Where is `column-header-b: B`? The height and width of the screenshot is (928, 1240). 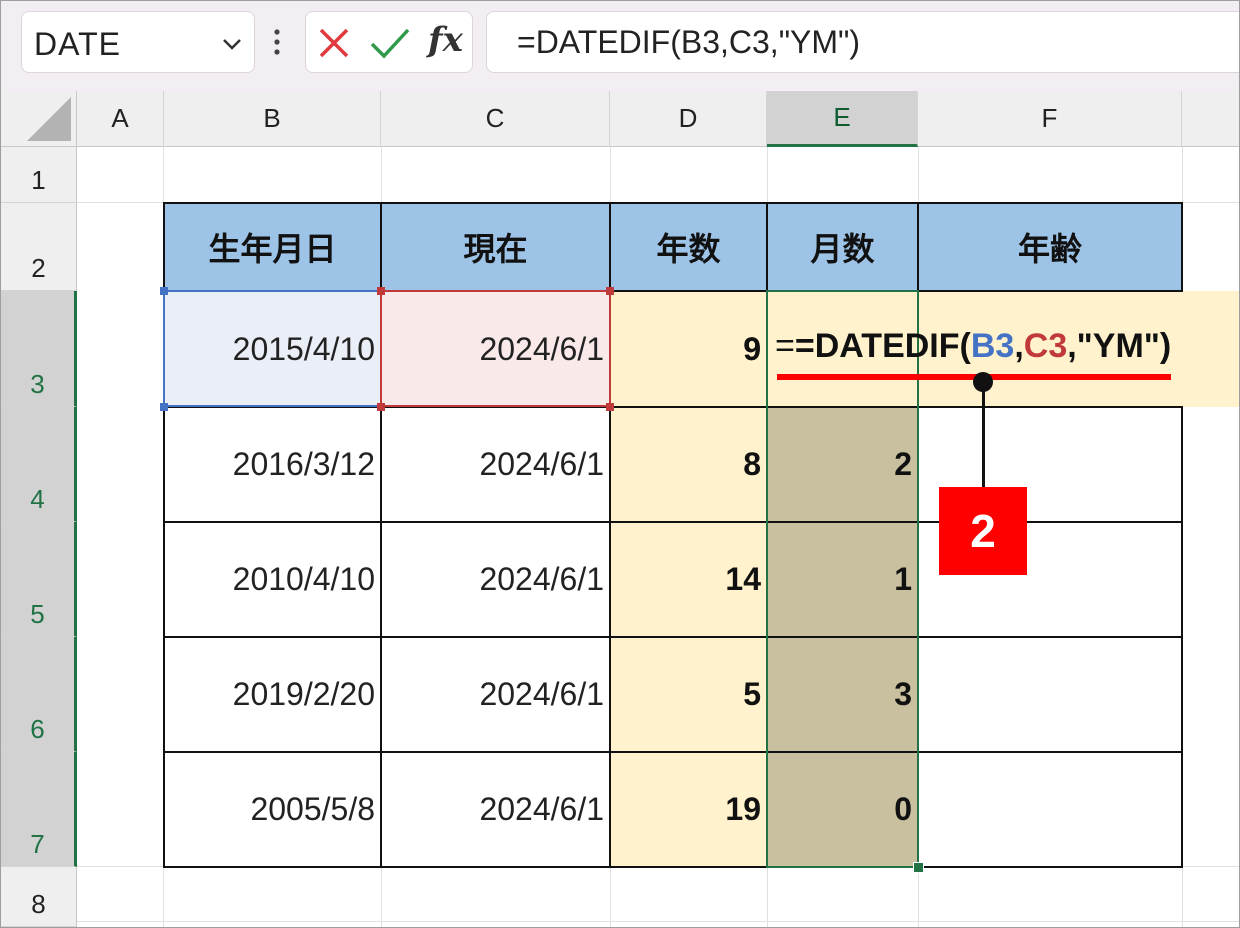
column-header-b: B is located at coordinates (272, 119).